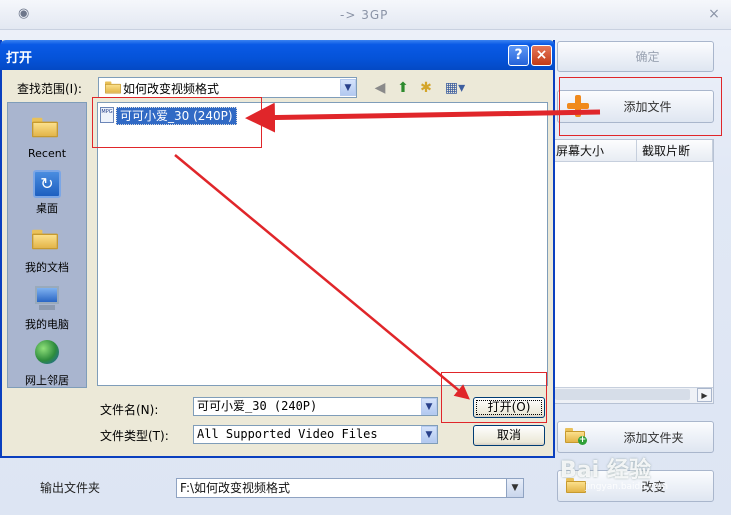 Image resolution: width=731 pixels, height=515 pixels. Describe the element at coordinates (423, 117) in the screenshot. I see `arrow-add-file-to-item` at that location.